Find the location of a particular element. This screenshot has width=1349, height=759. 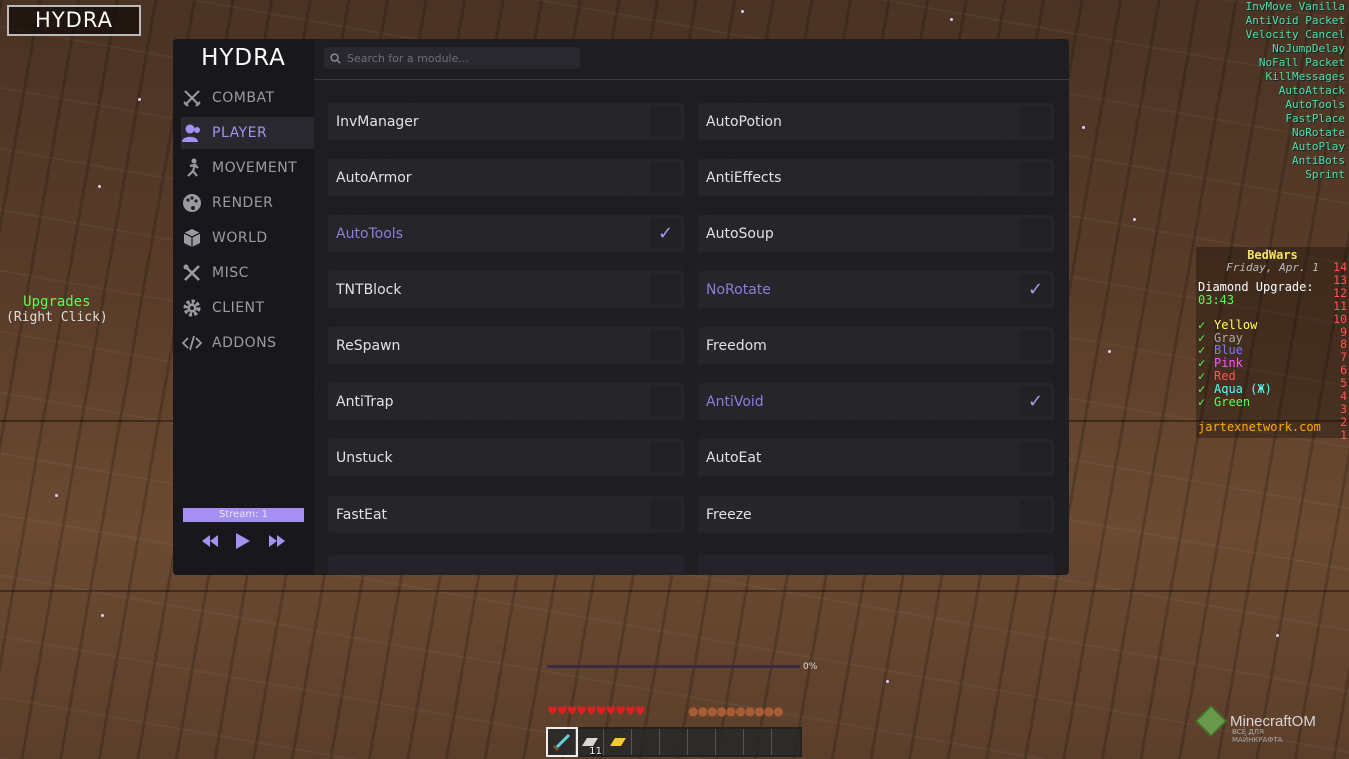

module-freedom: Freedom is located at coordinates (876, 345).